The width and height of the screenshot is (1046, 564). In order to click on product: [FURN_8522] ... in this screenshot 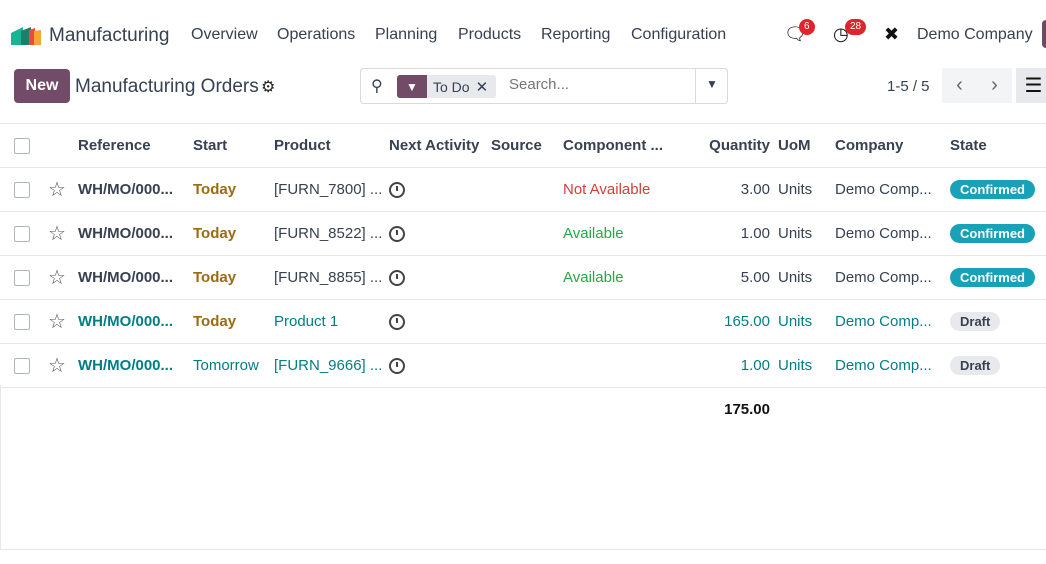, I will do `click(331, 233)`.